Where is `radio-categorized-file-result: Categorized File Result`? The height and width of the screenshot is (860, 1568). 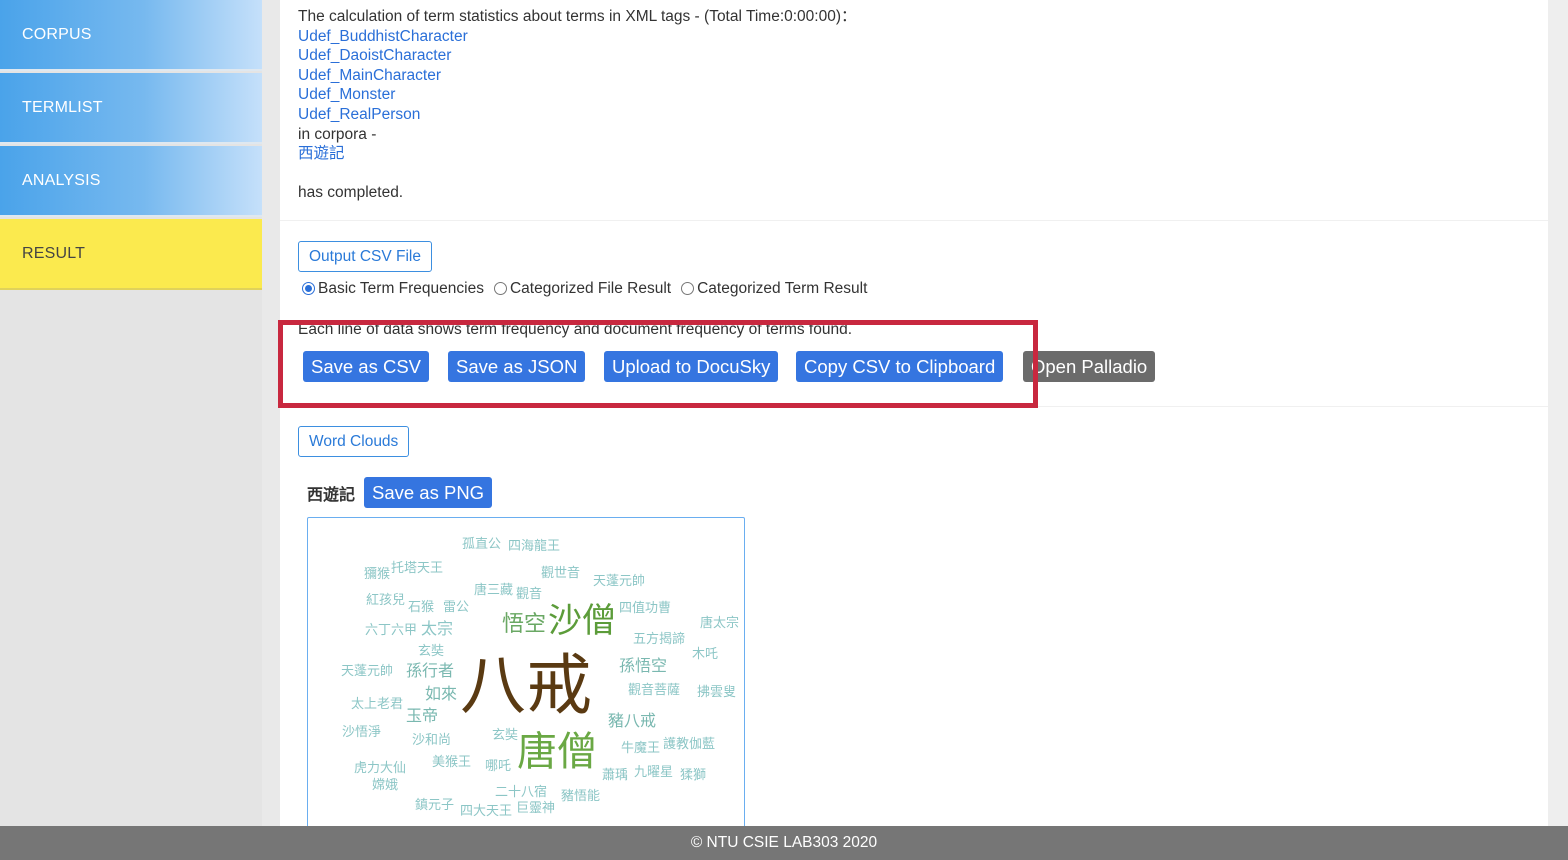
radio-categorized-file-result: Categorized File Result is located at coordinates (582, 289).